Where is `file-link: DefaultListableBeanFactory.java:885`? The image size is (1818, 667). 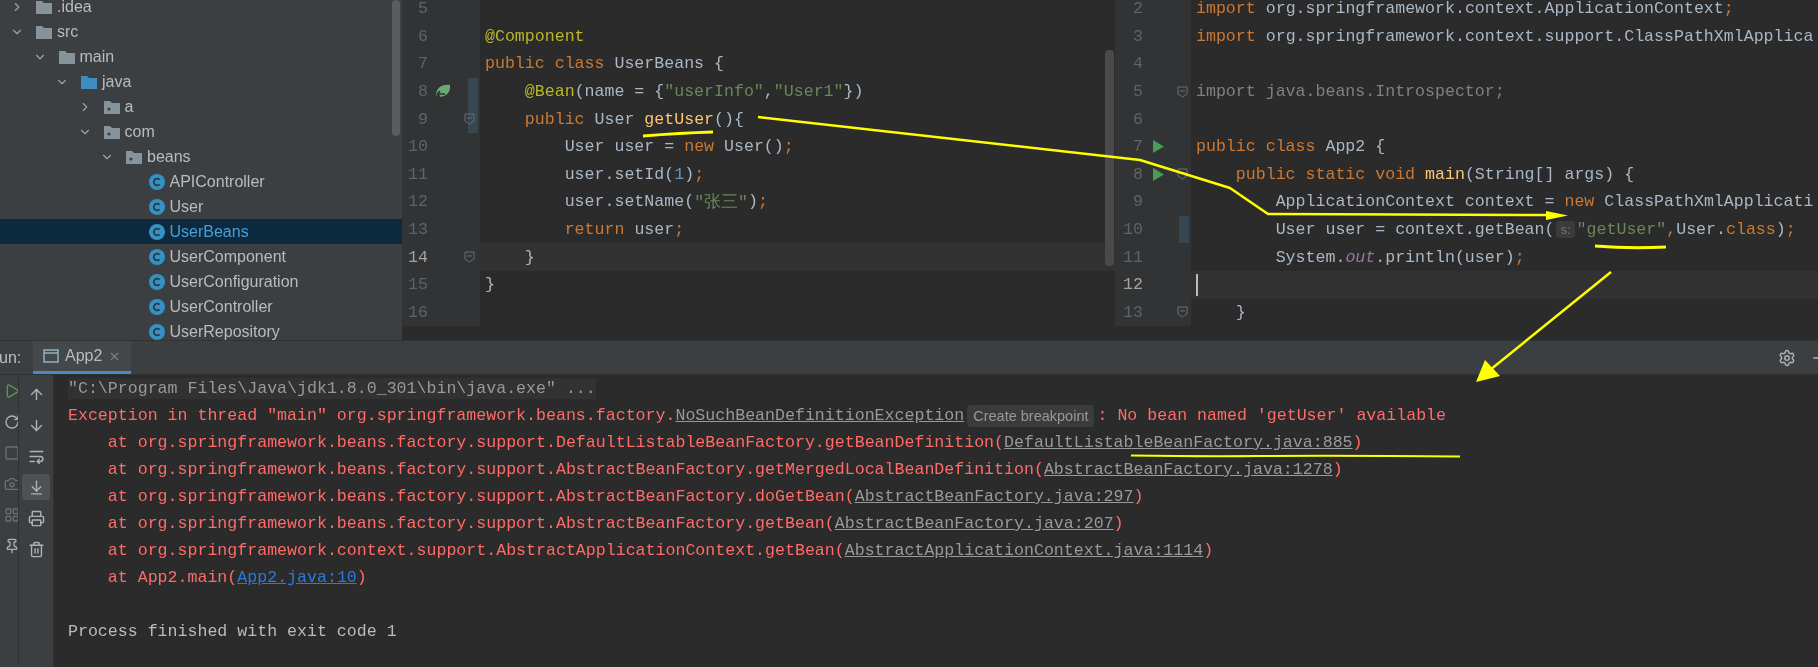
file-link: DefaultListableBeanFactory.java:885 is located at coordinates (1178, 442).